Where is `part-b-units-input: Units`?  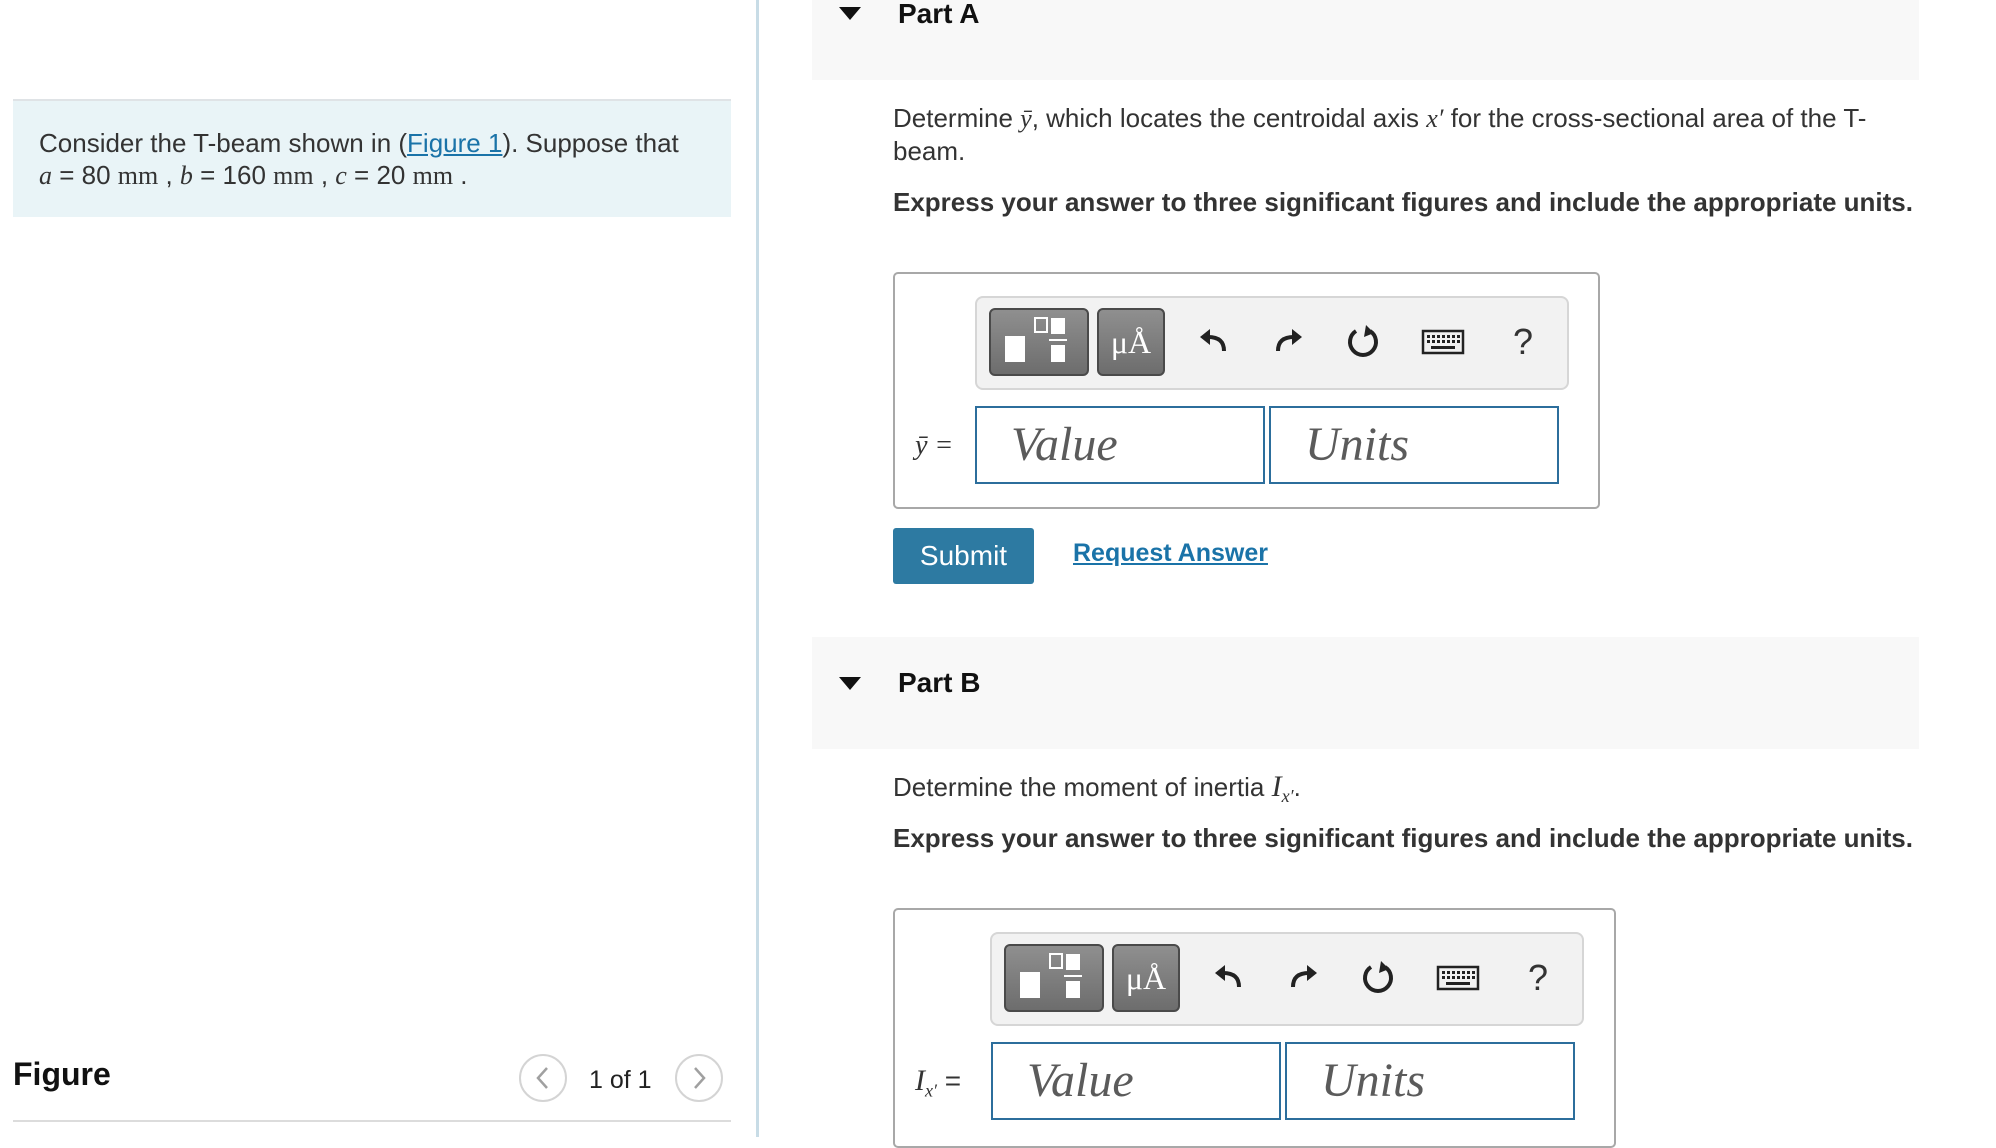
part-b-units-input: Units is located at coordinates (1430, 1081).